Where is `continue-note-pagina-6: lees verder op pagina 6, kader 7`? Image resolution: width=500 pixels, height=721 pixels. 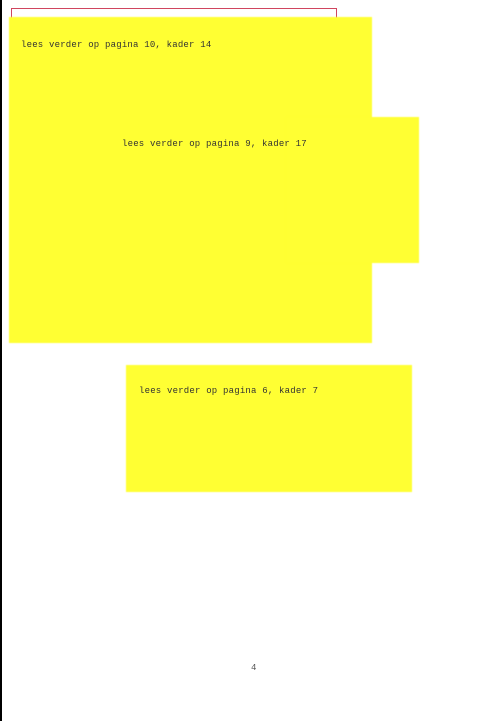
continue-note-pagina-6: lees verder op pagina 6, kader 7 is located at coordinates (229, 391).